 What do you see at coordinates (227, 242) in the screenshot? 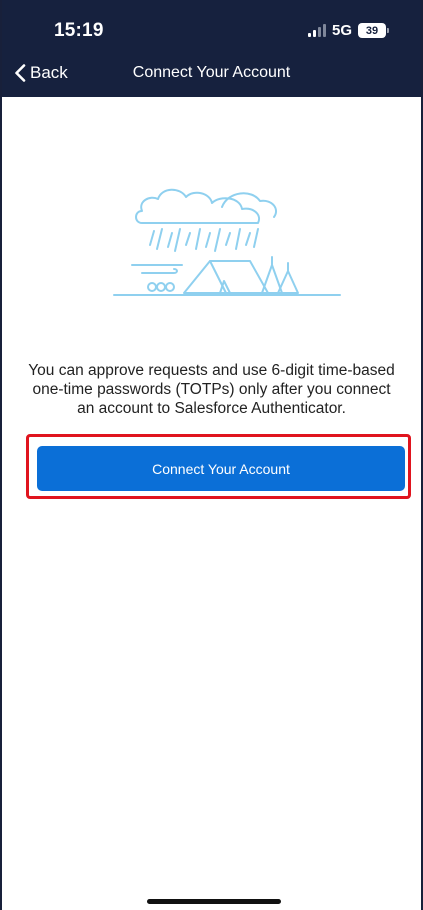
I see `rainy-campsite-illustration` at bounding box center [227, 242].